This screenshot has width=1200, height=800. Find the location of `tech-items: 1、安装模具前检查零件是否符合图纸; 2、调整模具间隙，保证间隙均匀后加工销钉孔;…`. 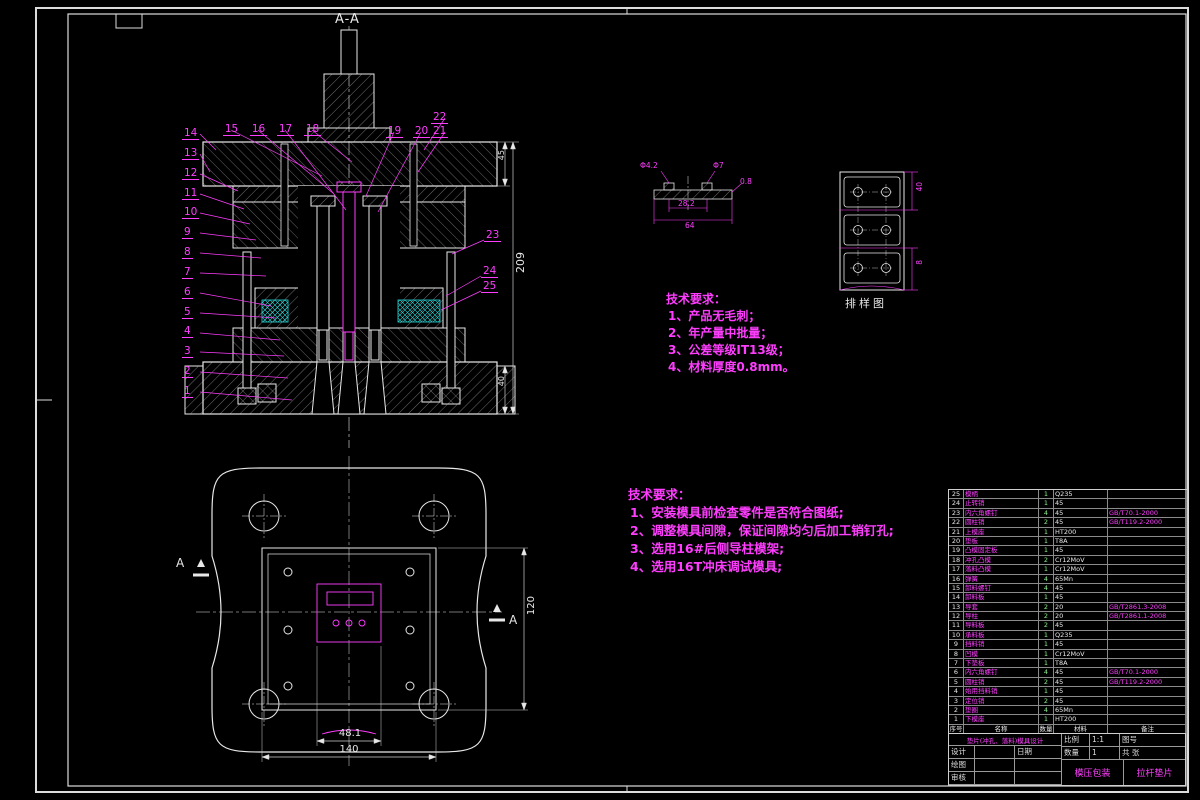

tech-items: 1、安装模具前检查零件是否符合图纸; 2、调整模具间隙，保证间隙均匀后加工销钉孔;… is located at coordinates (761, 540).